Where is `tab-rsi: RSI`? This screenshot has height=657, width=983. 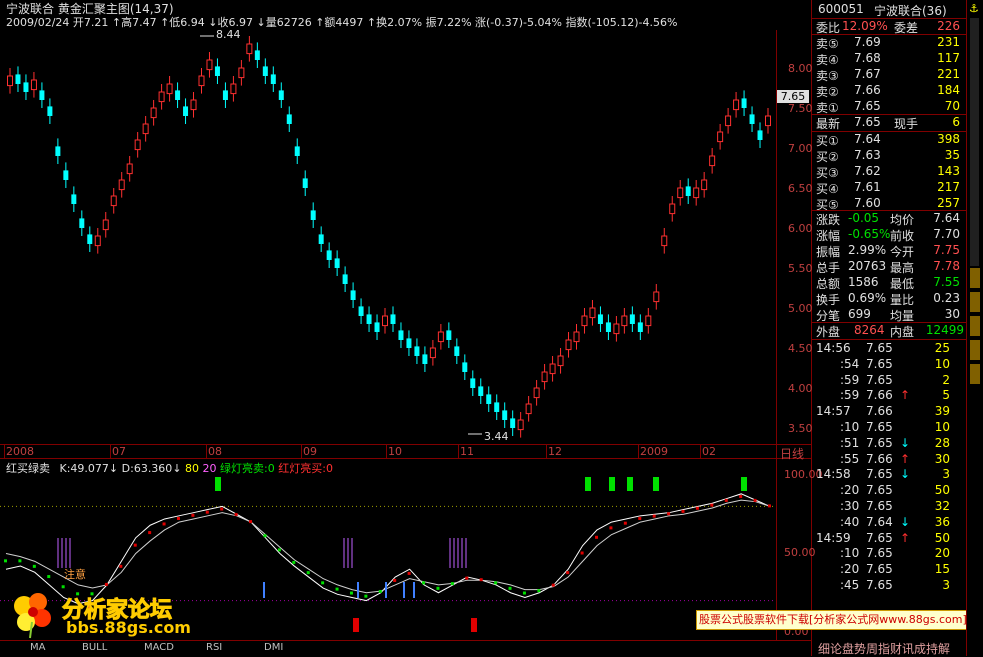 tab-rsi: RSI is located at coordinates (214, 649).